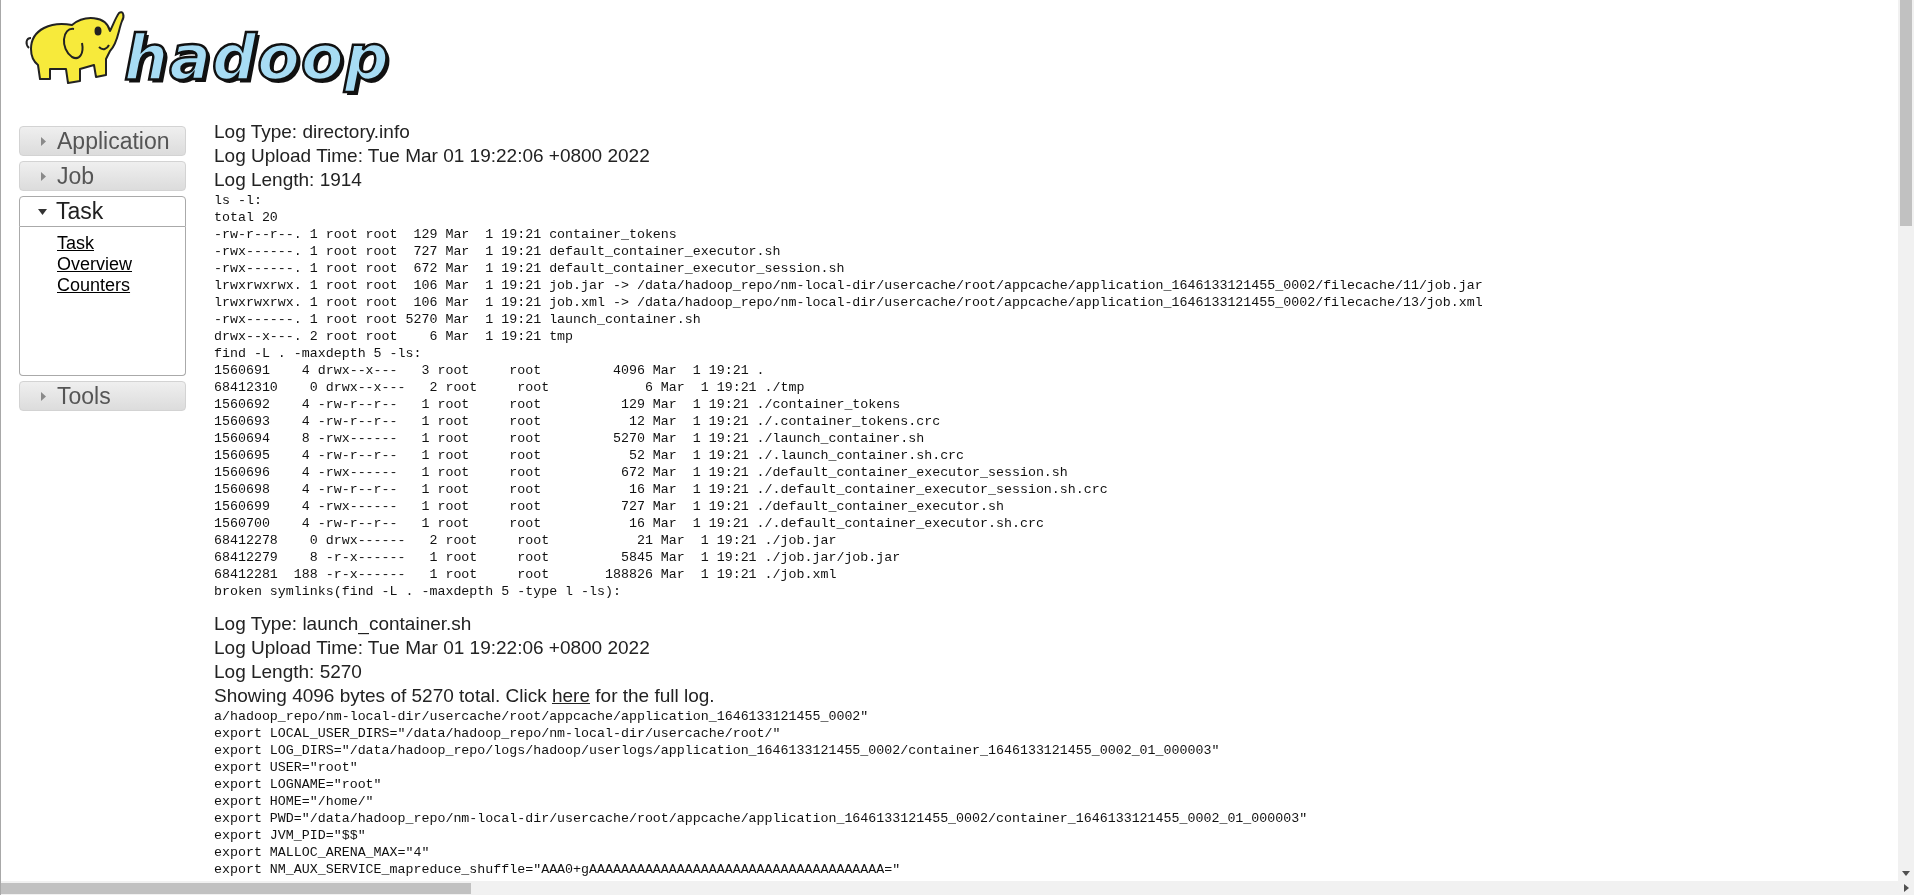  Describe the element at coordinates (529, 268) in the screenshot. I see `log-line: -rwx------. 1 root root 672 Mar 1 19:21 default_container_executor_session.sh` at that location.